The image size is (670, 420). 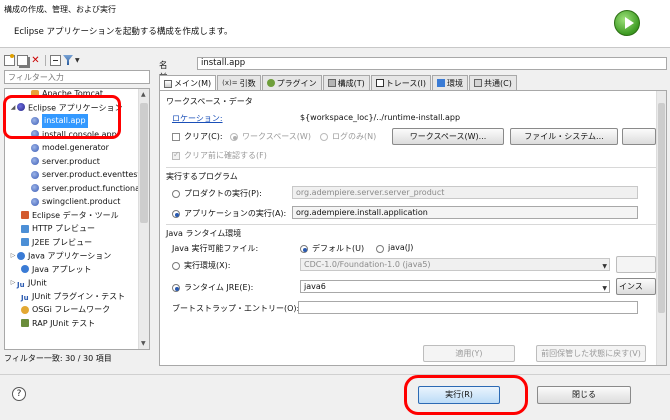 I want to click on apply-button: 適用(Y), so click(x=469, y=353).